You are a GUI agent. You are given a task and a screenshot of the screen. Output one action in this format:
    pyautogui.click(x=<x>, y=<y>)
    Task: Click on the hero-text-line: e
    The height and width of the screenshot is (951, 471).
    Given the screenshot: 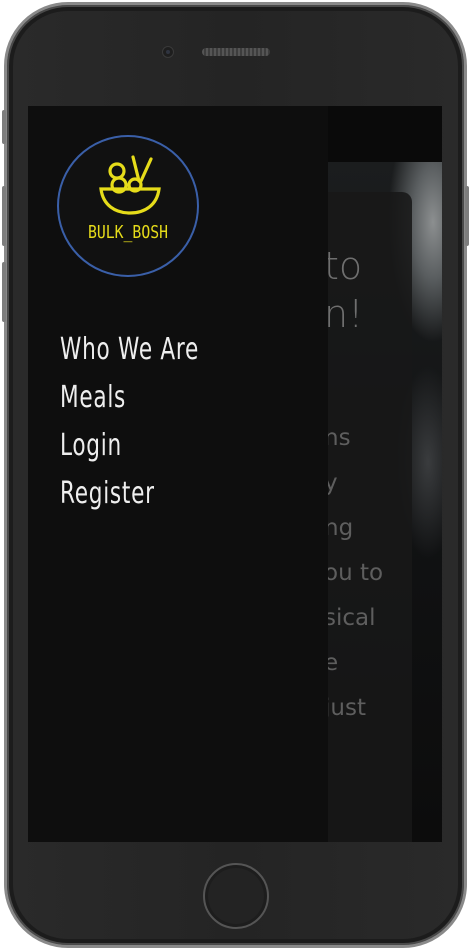 What is the action you would take?
    pyautogui.click(x=331, y=663)
    